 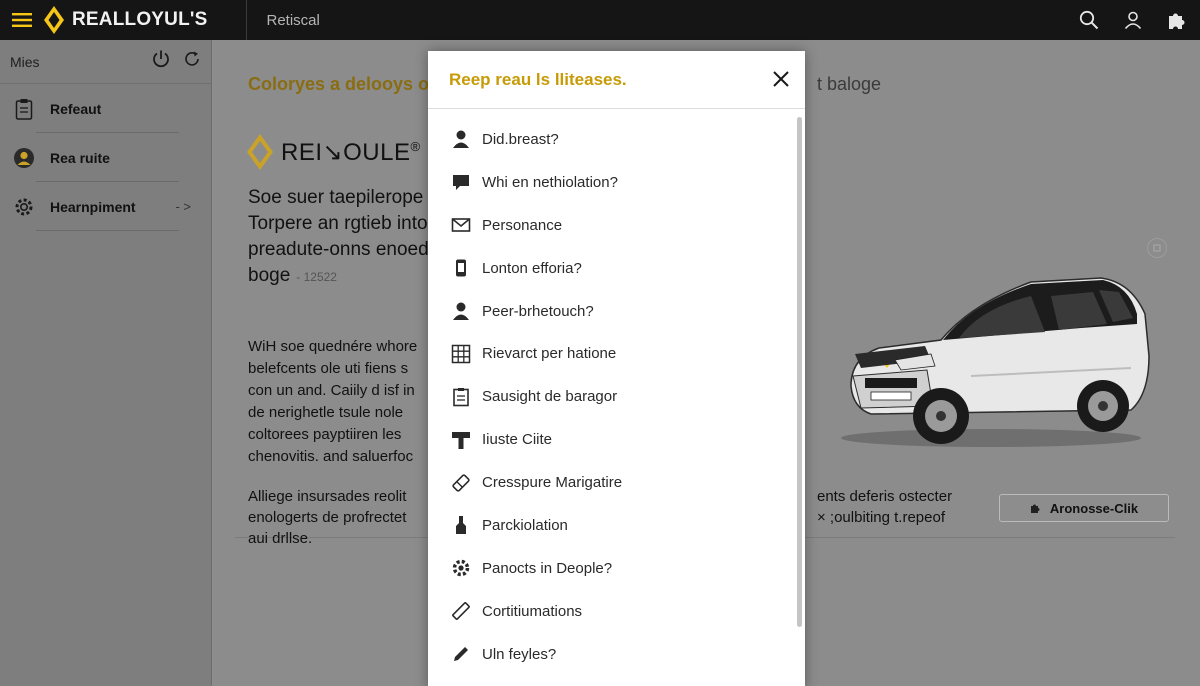 I want to click on close-button, so click(x=781, y=79).